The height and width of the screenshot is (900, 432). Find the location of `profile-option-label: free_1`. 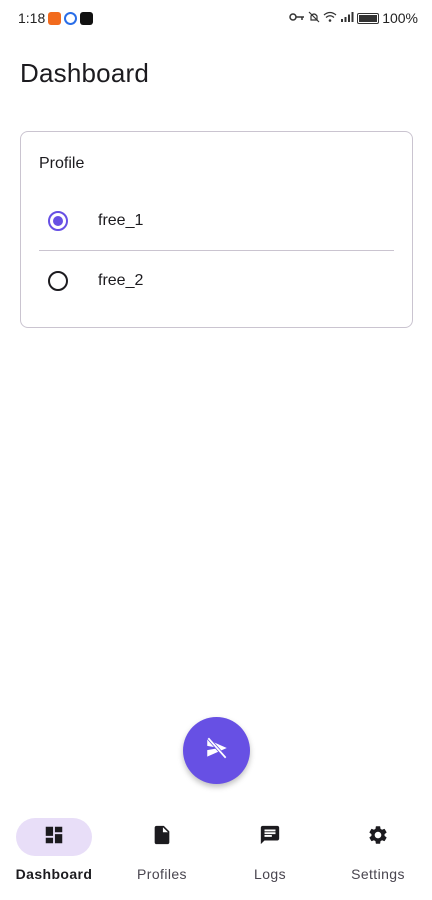

profile-option-label: free_1 is located at coordinates (121, 220).